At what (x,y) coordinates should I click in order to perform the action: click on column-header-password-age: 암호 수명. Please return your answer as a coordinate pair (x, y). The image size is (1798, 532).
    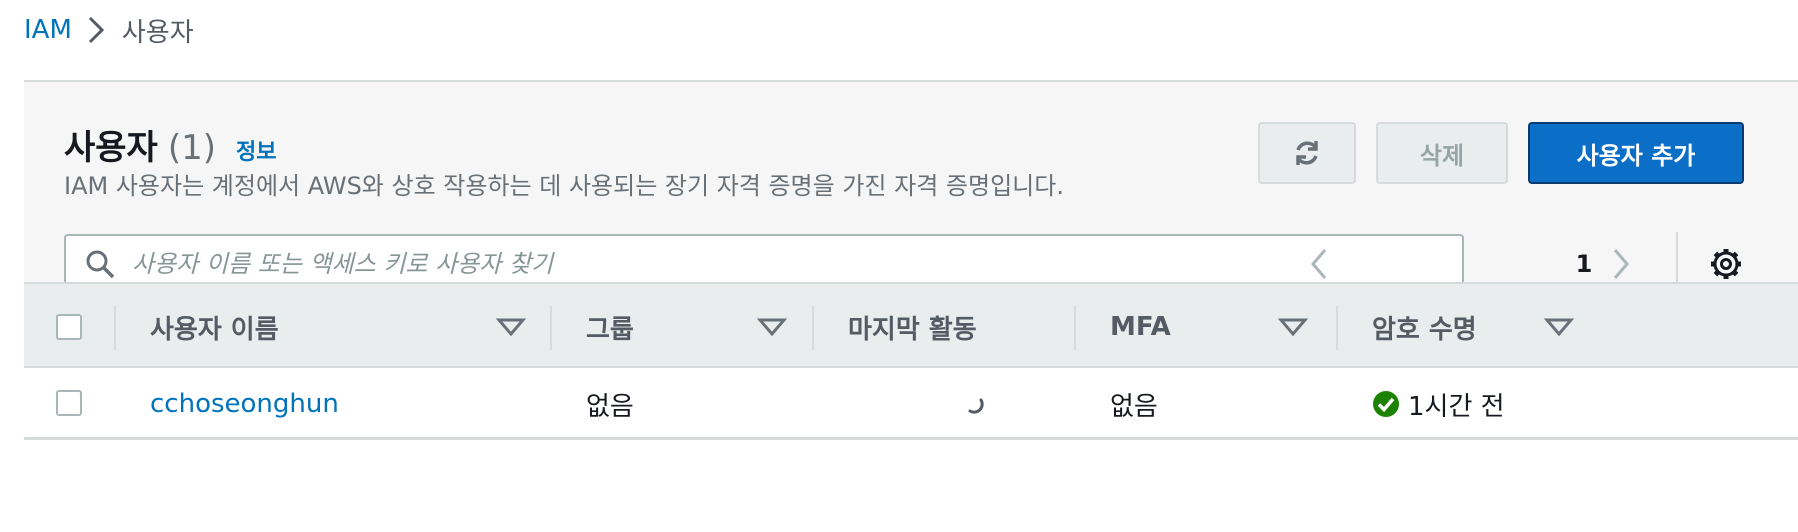
    Looking at the image, I should click on (1424, 327).